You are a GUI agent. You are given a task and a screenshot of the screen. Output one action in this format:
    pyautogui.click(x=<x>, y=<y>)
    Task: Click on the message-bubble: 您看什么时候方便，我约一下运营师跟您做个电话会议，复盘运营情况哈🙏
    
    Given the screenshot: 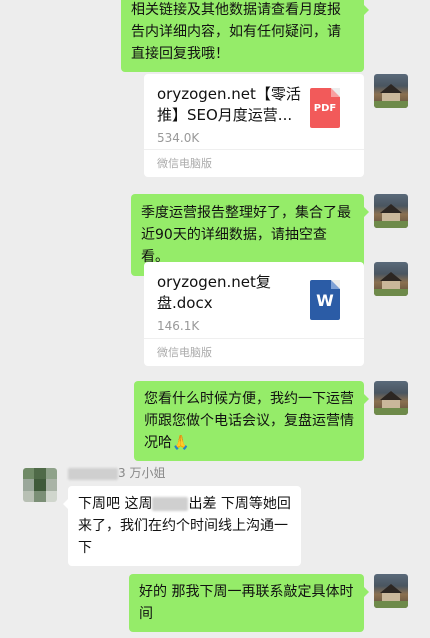 What is the action you would take?
    pyautogui.click(x=251, y=421)
    